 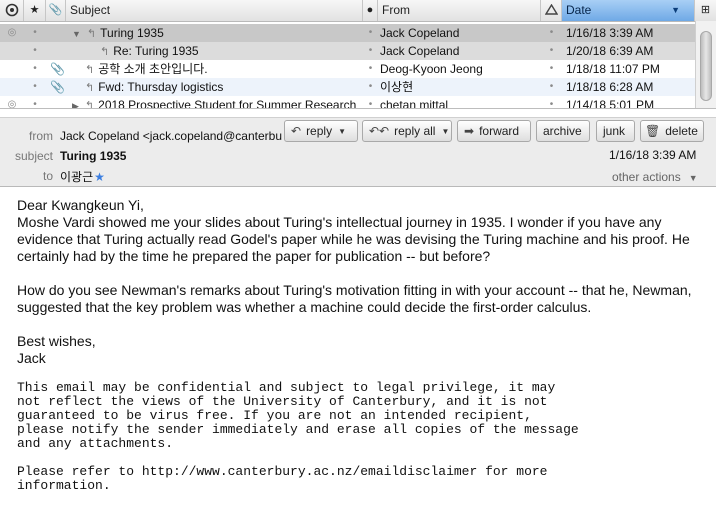 What do you see at coordinates (80, 205) in the screenshot?
I see `greeting: Dear Kwangkeun Yi,` at bounding box center [80, 205].